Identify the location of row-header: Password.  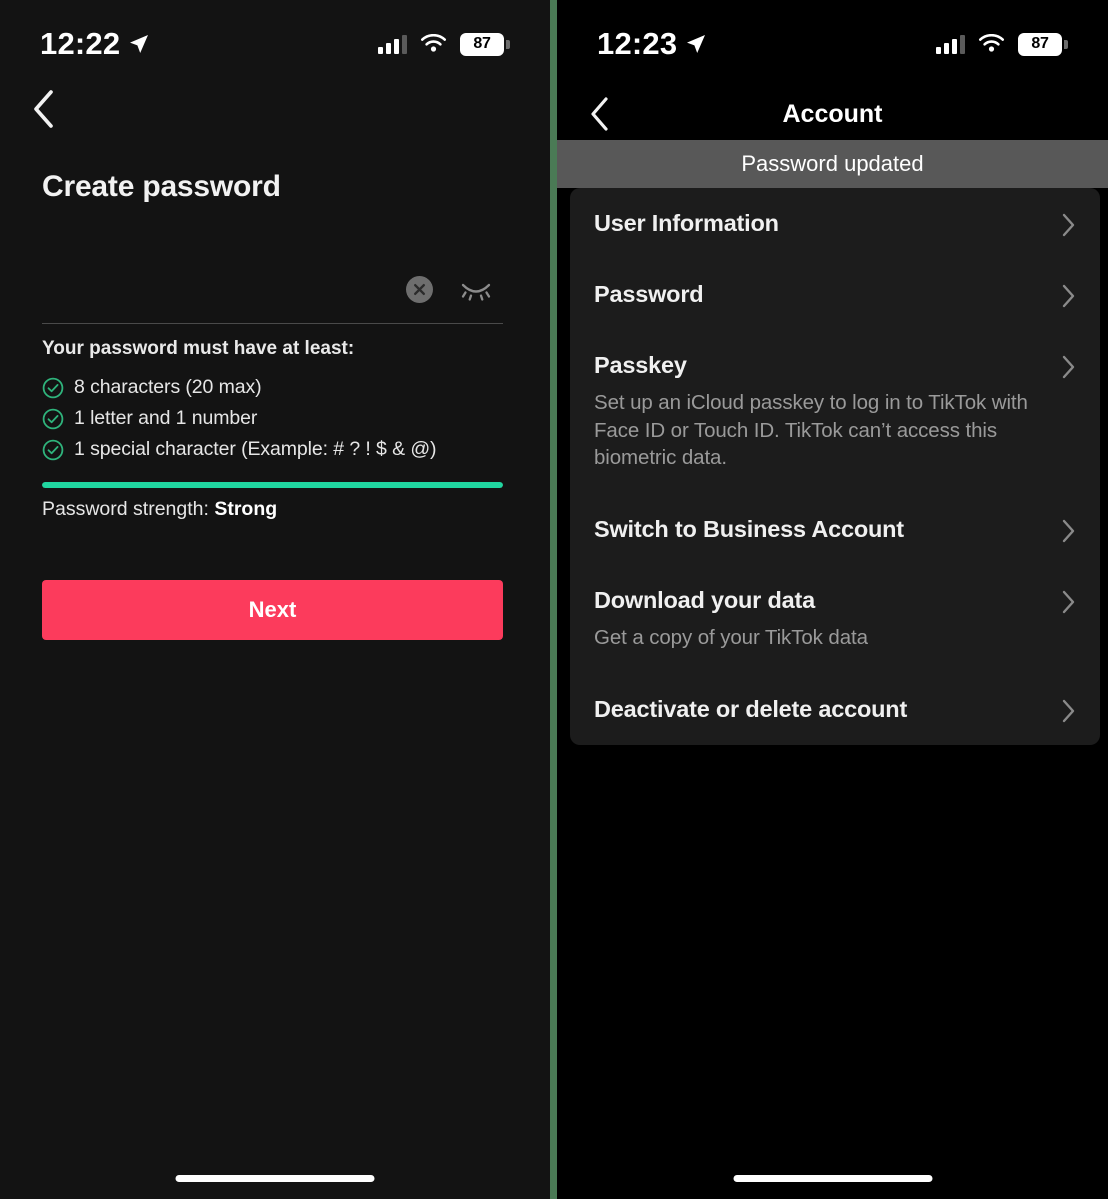
(817, 294).